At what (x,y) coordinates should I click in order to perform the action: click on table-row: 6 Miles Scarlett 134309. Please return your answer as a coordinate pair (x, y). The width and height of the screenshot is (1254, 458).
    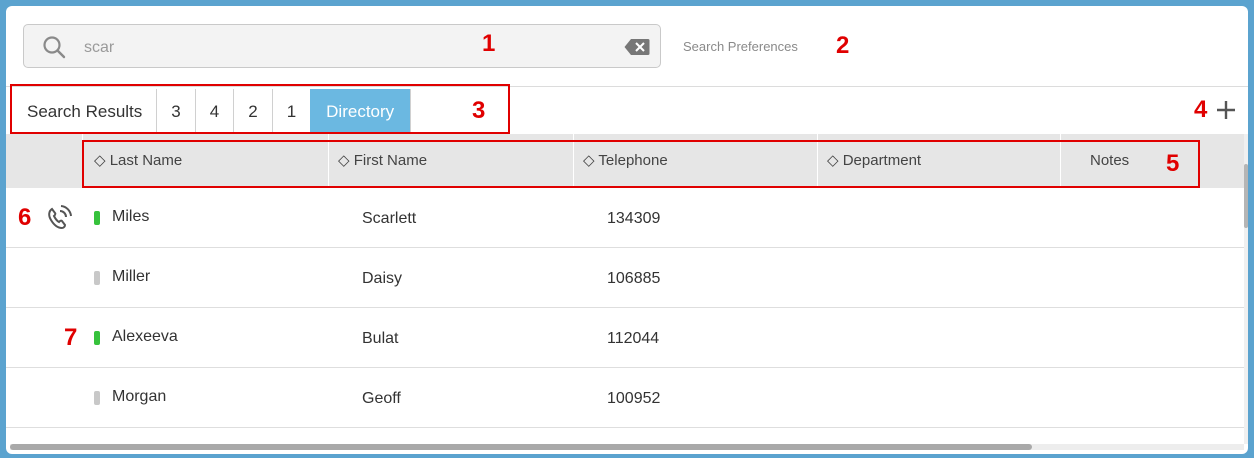
    Looking at the image, I should click on (625, 218).